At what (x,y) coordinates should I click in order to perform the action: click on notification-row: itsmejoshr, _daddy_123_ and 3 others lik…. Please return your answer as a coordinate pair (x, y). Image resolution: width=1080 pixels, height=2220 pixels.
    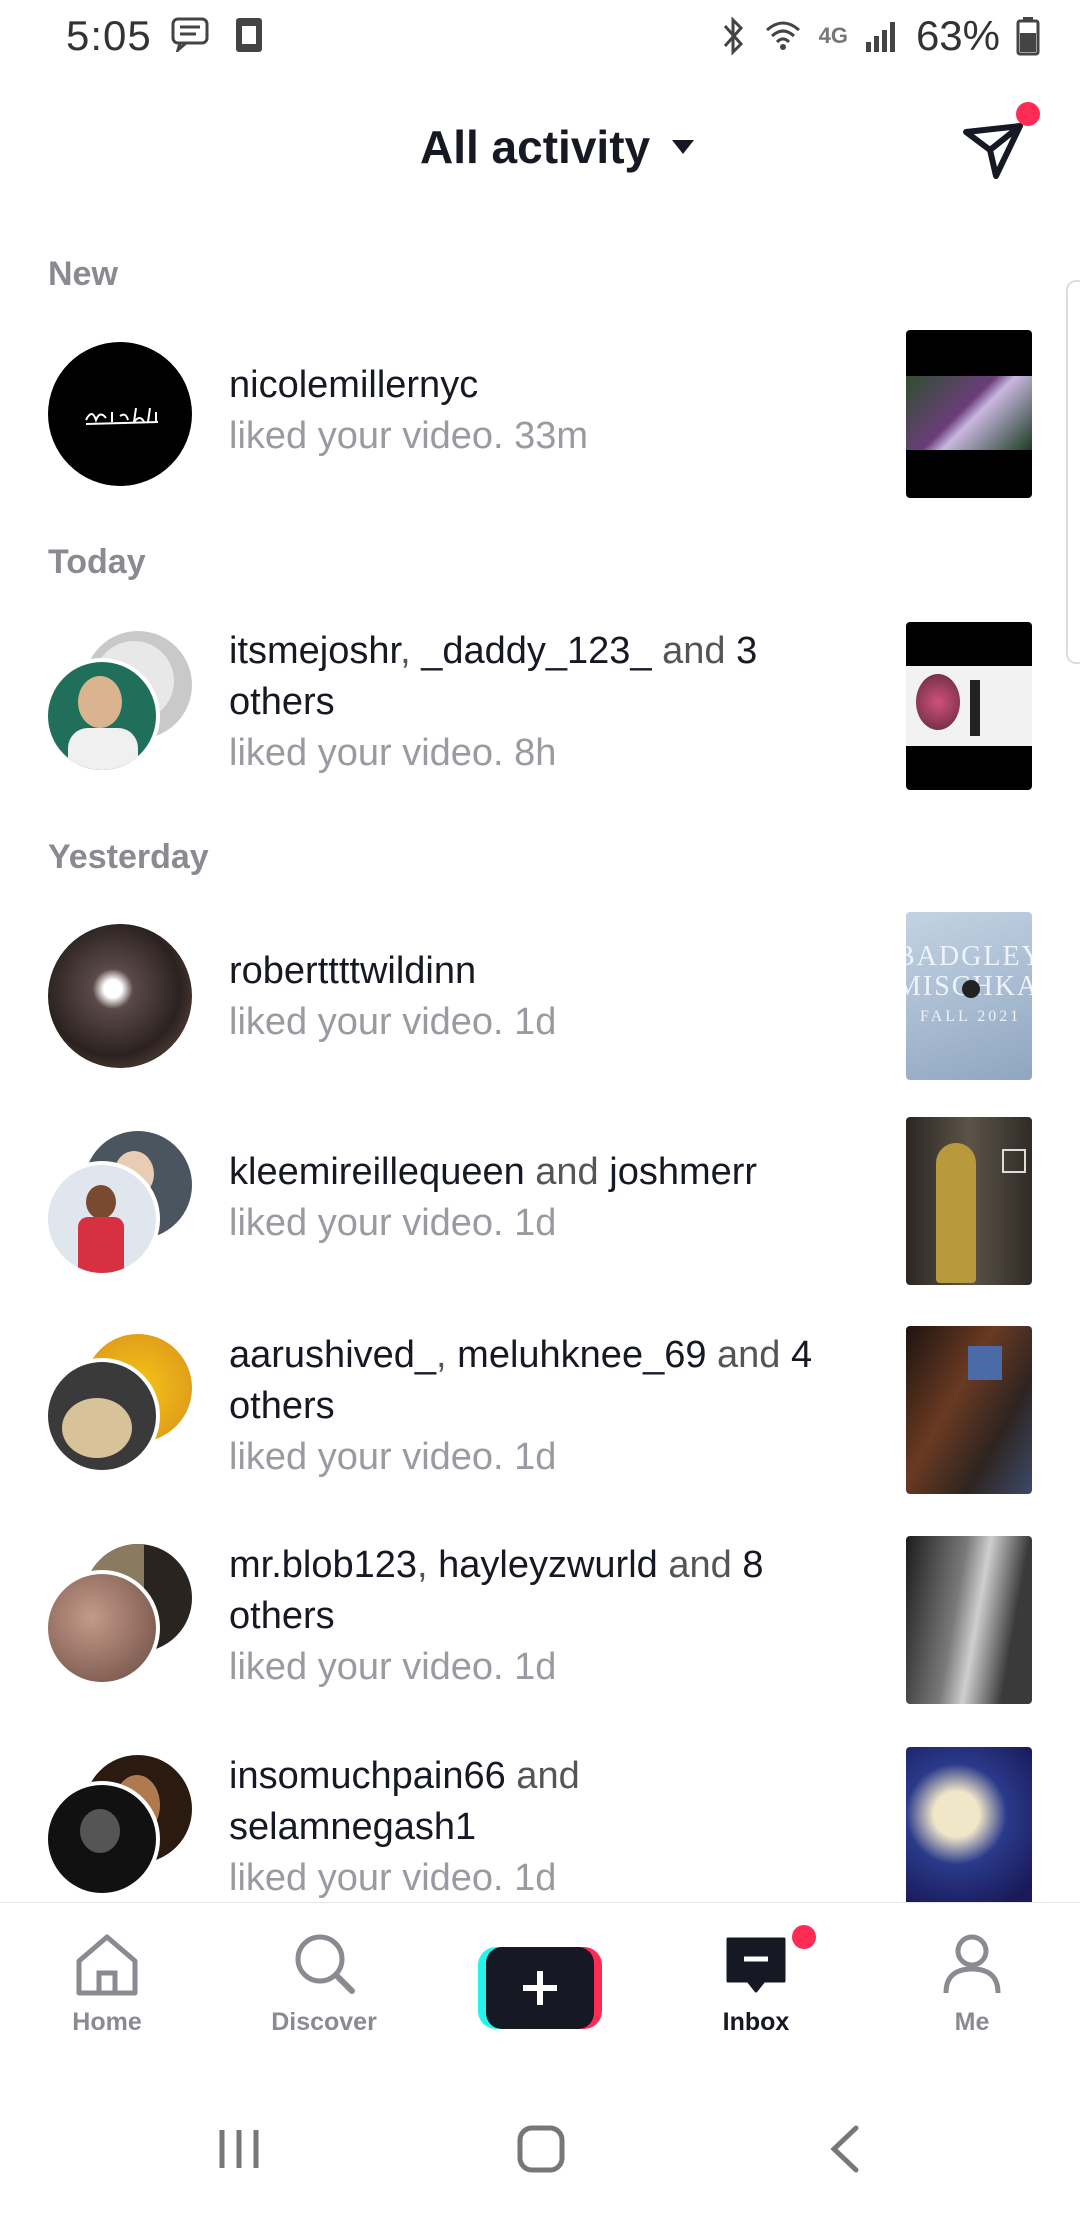
    Looking at the image, I should click on (540, 707).